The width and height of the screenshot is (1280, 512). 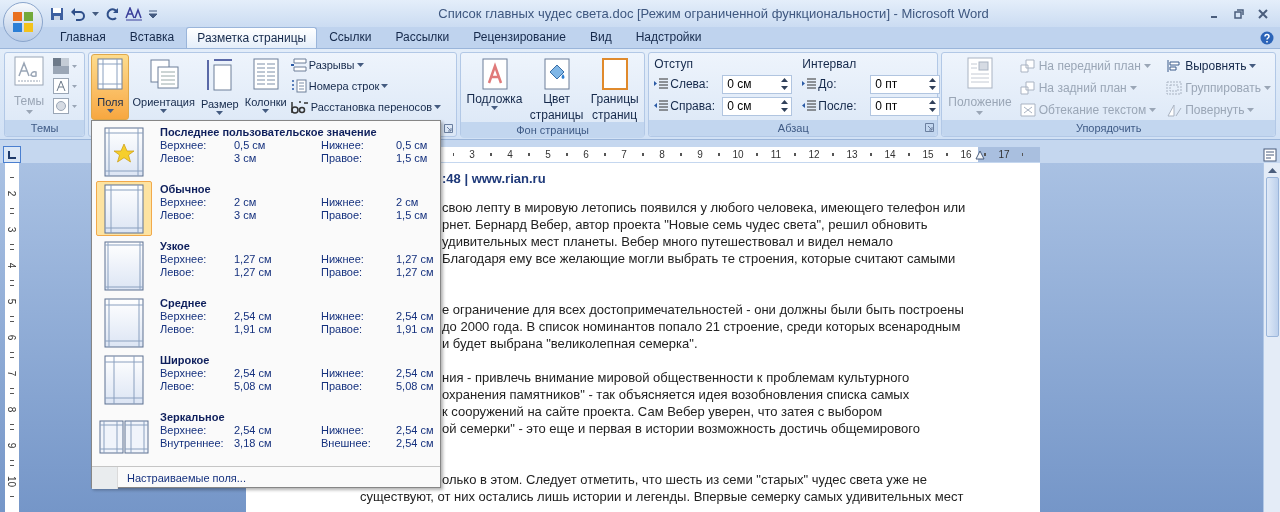 What do you see at coordinates (713, 13) in the screenshot?
I see `window-title: Список главных чудес света.doc [Режим ограниченной функциональности] - Microsoft Word` at bounding box center [713, 13].